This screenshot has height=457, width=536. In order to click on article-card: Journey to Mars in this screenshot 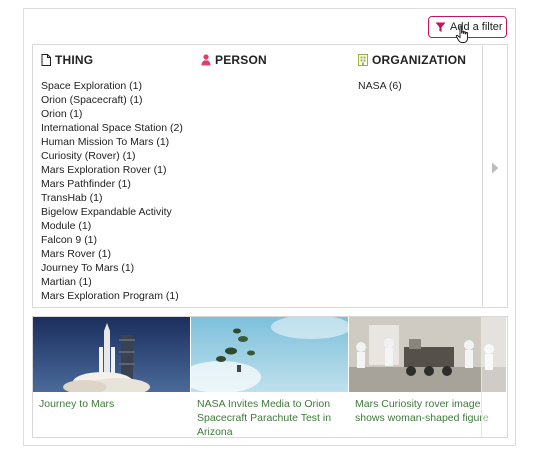, I will do `click(111, 377)`.